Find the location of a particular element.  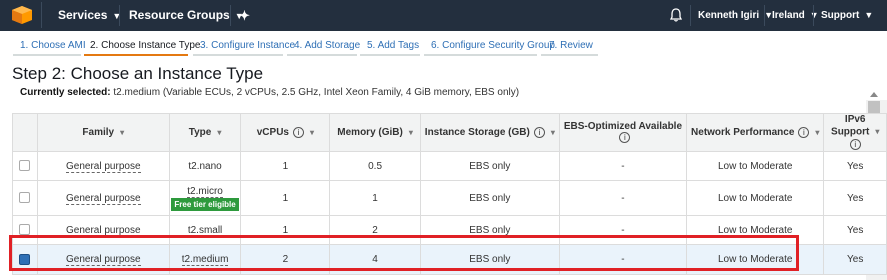

support-menu: Support ▼ is located at coordinates (847, 15).